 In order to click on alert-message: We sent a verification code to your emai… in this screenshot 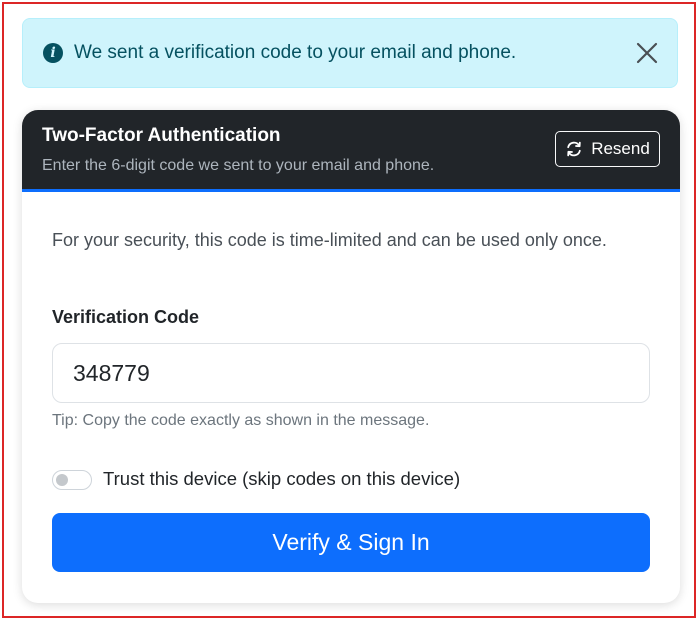, I will do `click(295, 52)`.